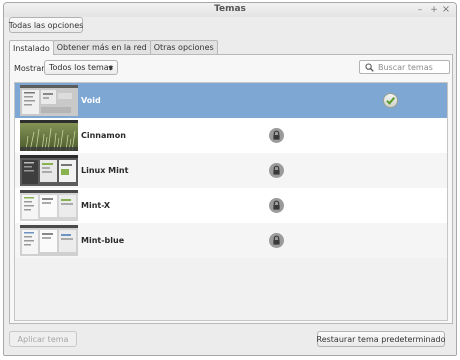 The height and width of the screenshot is (360, 460). I want to click on search-icon, so click(369, 67).